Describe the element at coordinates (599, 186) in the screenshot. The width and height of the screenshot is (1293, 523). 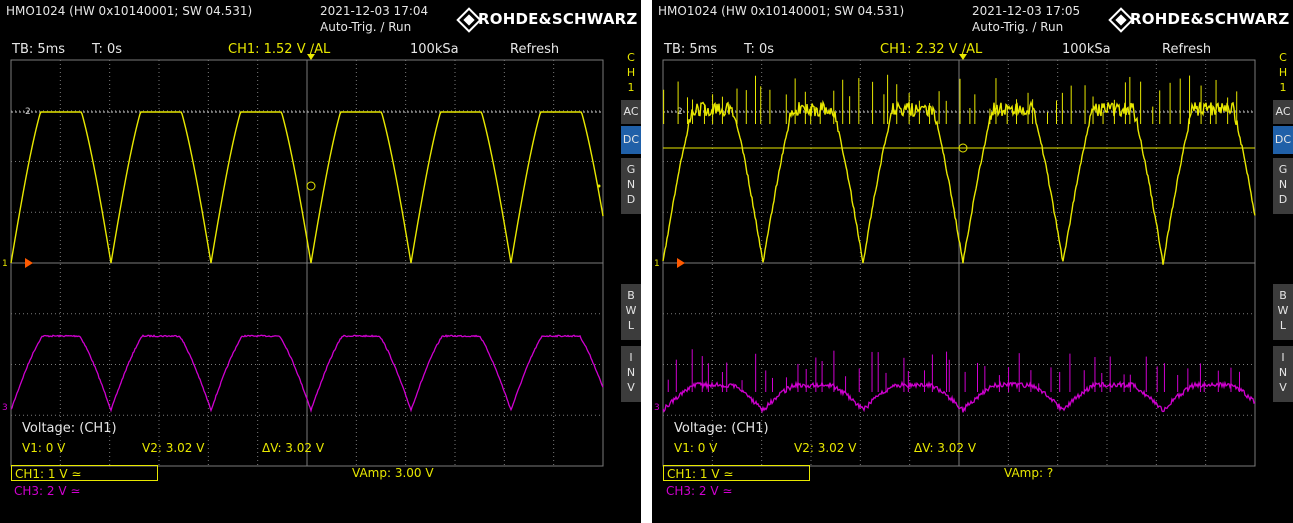
I see `trigger-level-dot` at that location.